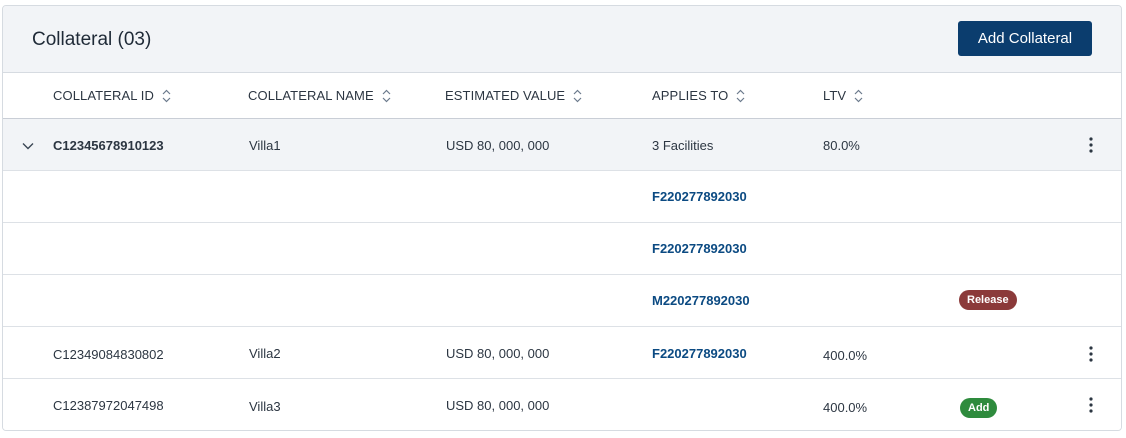  I want to click on add-collateral-button: Add Collateral, so click(1025, 38).